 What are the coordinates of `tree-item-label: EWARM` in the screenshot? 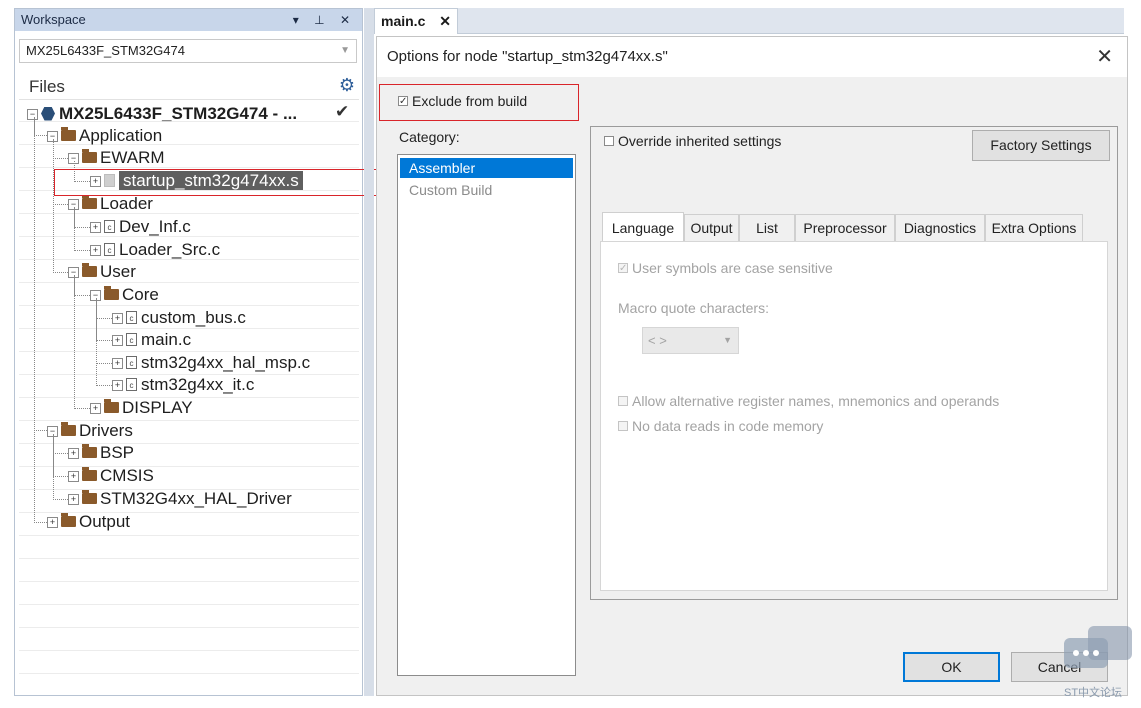 It's located at (132, 157).